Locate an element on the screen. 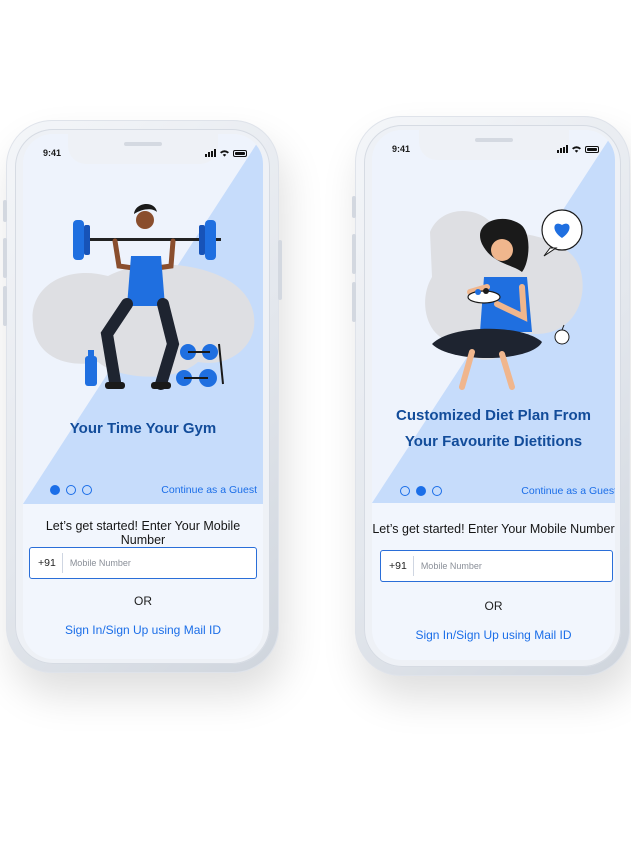 The image size is (631, 841). onboarding-title: Your Time Your Gym is located at coordinates (143, 429).